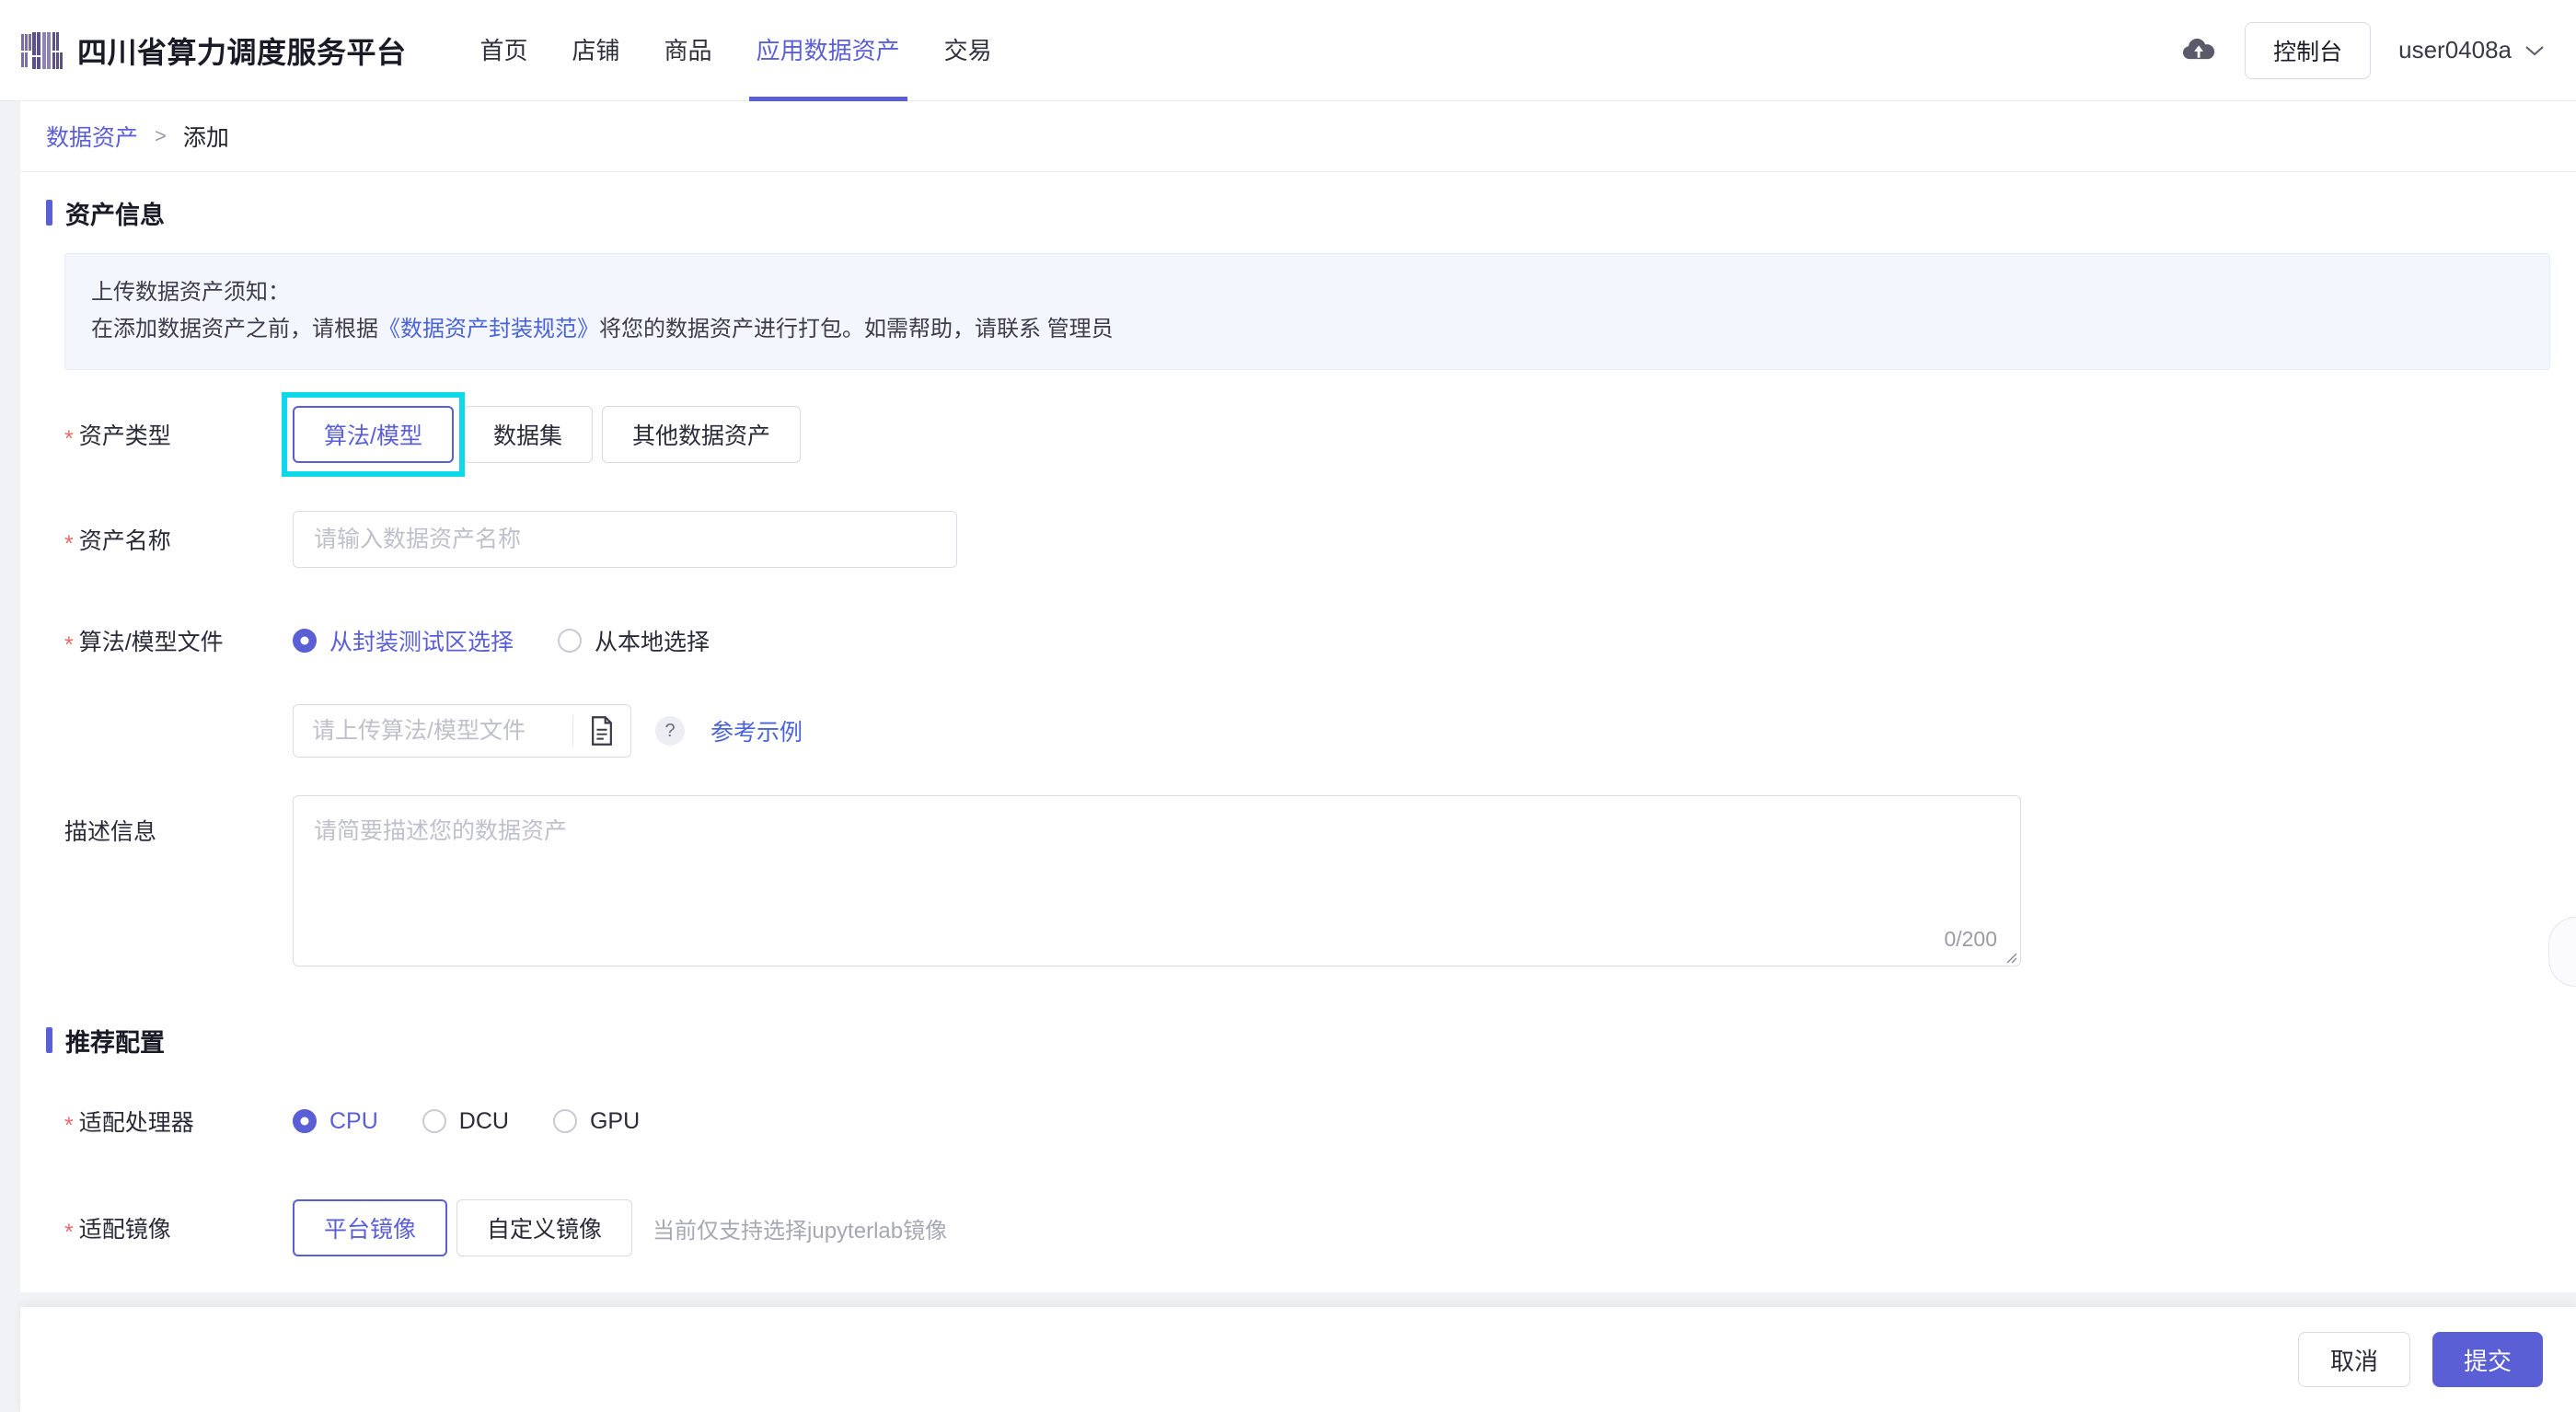  I want to click on nav-item-trade: 交易, so click(968, 50).